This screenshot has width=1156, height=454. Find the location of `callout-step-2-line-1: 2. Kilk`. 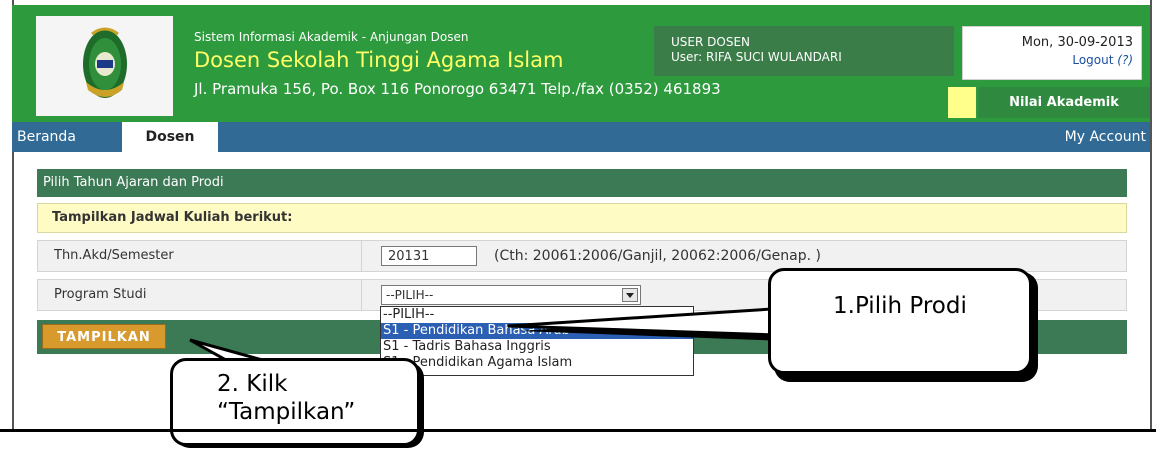

callout-step-2-line-1: 2. Kilk is located at coordinates (252, 384).